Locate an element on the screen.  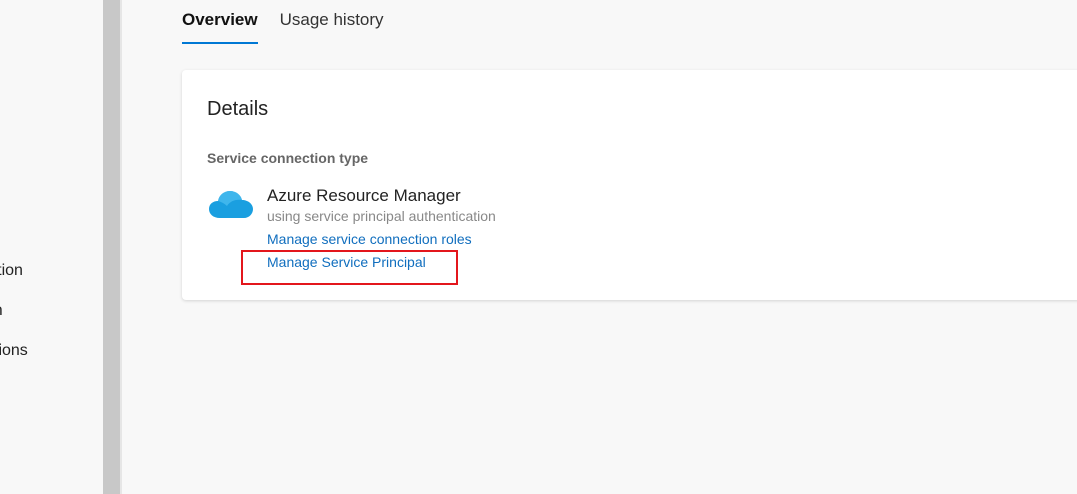
tab-bar: Overview Usage history is located at coordinates (283, 27).